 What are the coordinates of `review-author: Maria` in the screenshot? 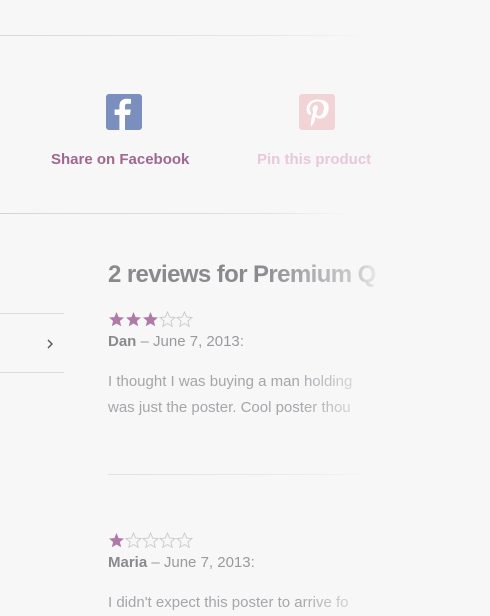 It's located at (128, 562).